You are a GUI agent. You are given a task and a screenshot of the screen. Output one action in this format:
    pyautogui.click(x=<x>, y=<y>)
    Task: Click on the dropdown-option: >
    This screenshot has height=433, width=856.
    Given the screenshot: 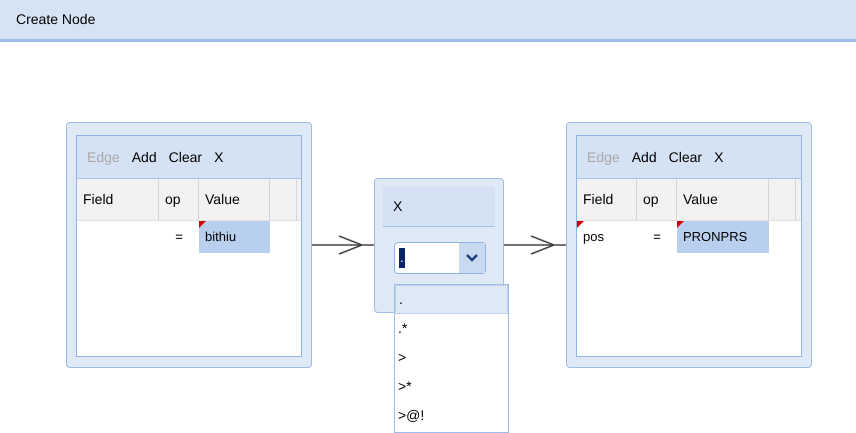 What is the action you would take?
    pyautogui.click(x=451, y=357)
    